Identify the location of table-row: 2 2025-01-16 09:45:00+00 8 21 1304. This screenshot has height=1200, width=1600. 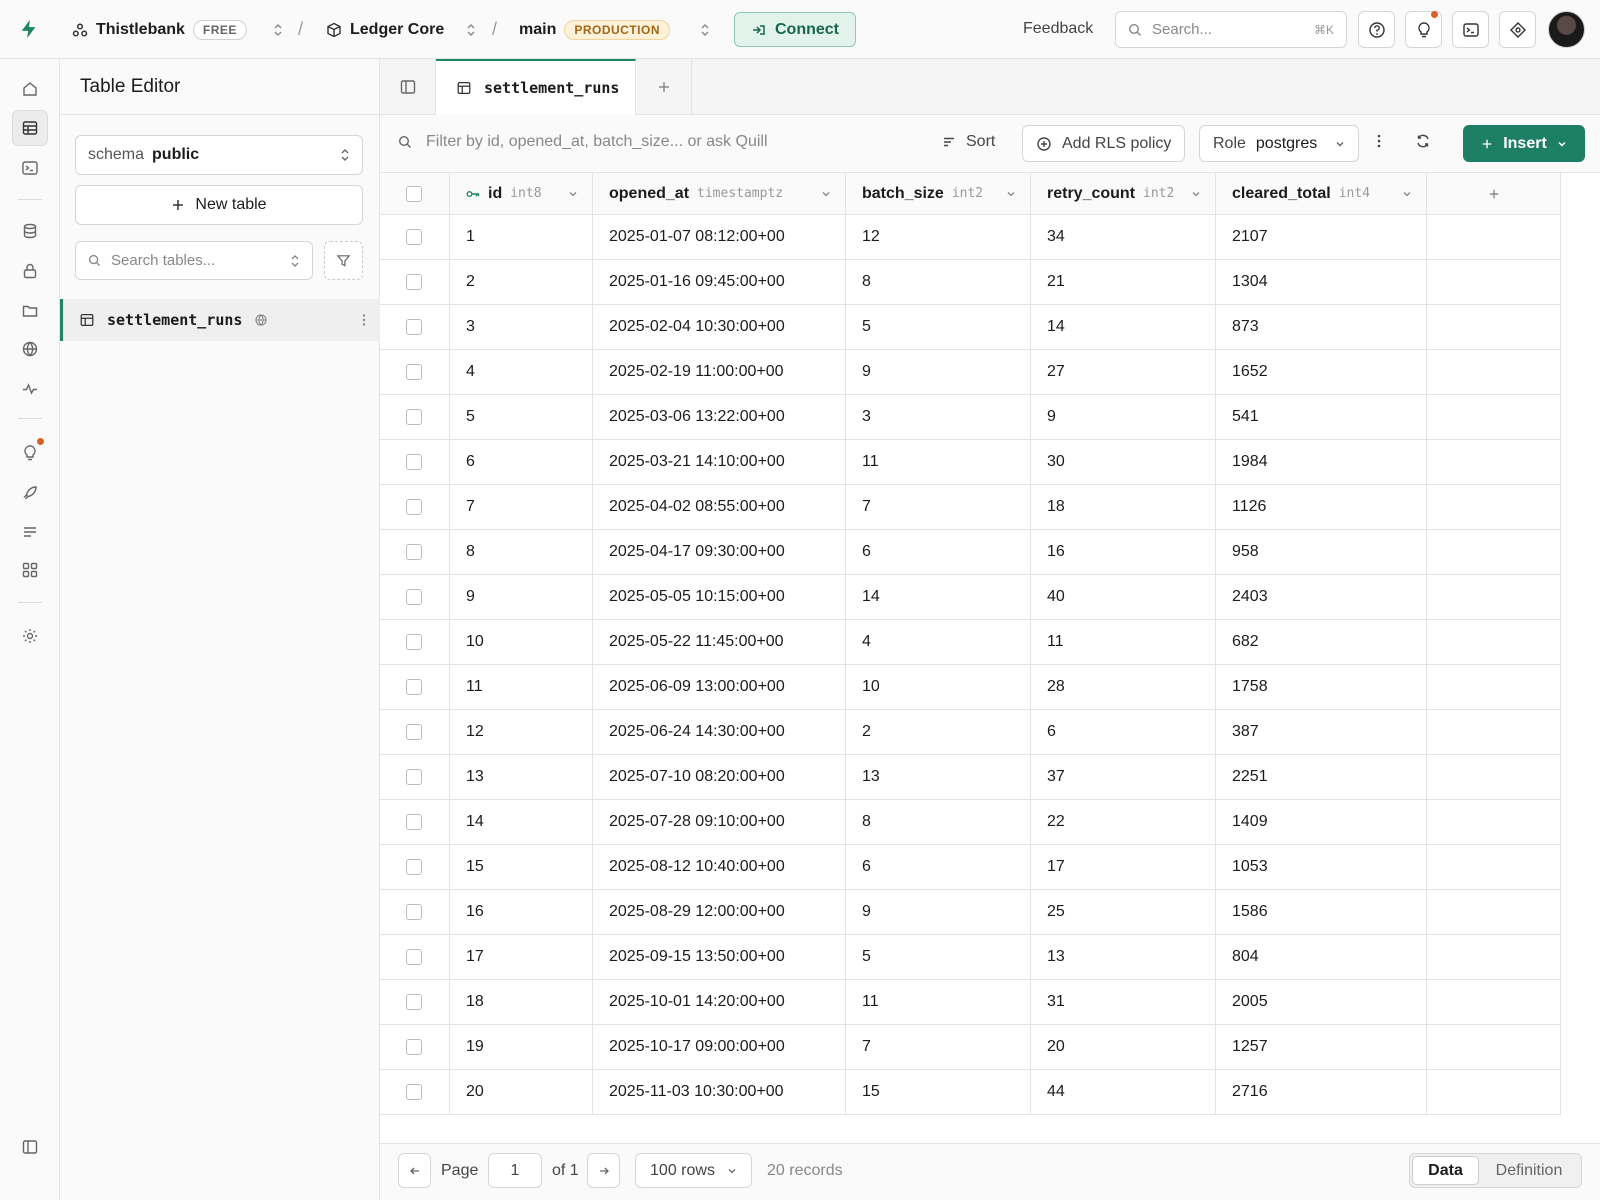
(990, 282).